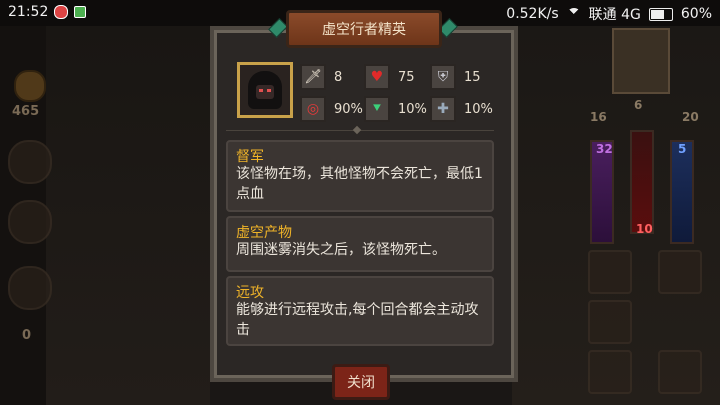 The image size is (720, 405). I want to click on hit-rate-value: 90%, so click(348, 109).